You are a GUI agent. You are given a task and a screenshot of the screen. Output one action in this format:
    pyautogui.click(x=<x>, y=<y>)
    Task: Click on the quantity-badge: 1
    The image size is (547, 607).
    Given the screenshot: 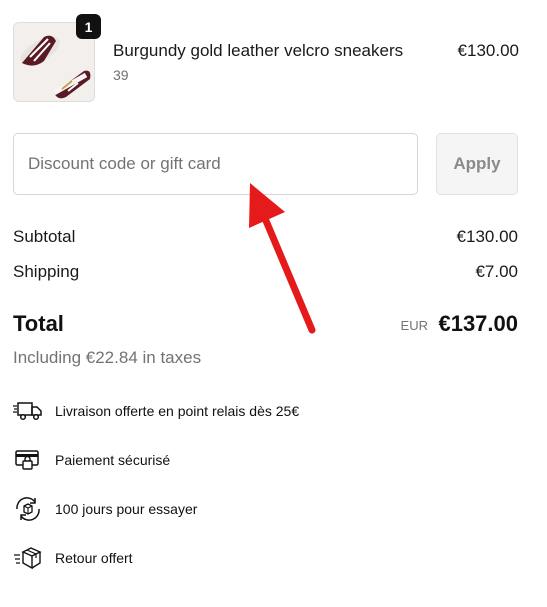 What is the action you would take?
    pyautogui.click(x=88, y=26)
    